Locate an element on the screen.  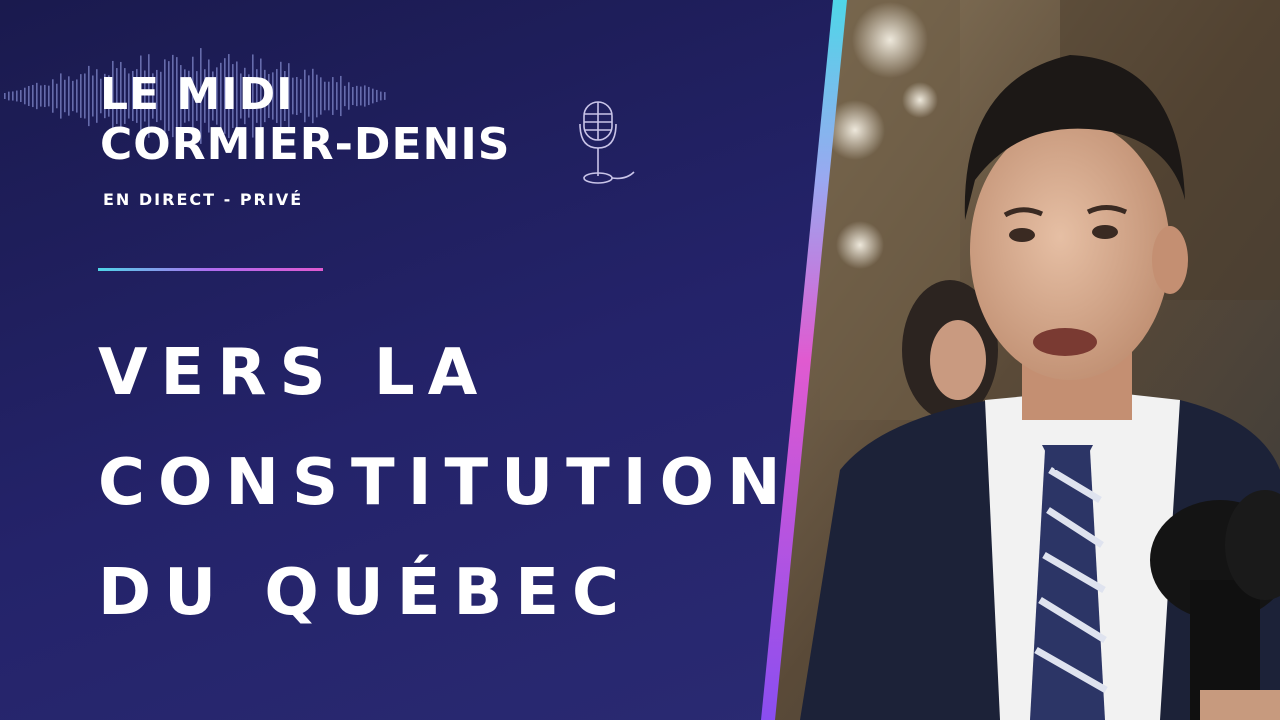
headline-line-2: CONSTITUTION is located at coordinates (446, 483).